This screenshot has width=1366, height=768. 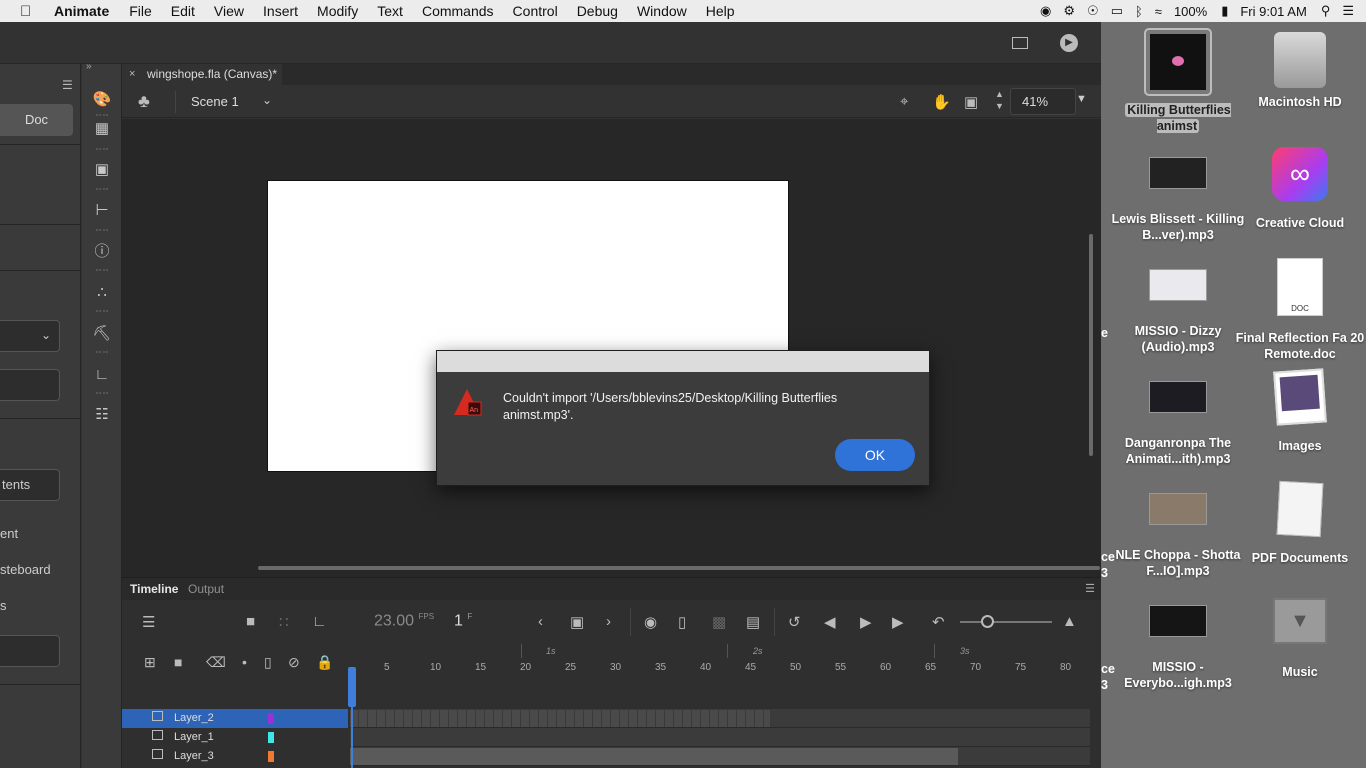 I want to click on next-keyframe-icon: ›, so click(x=608, y=621).